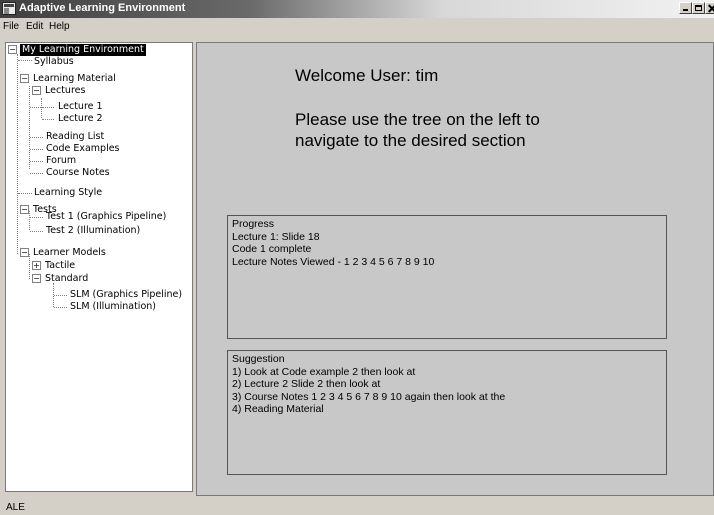 The width and height of the screenshot is (714, 515). Describe the element at coordinates (59, 26) in the screenshot. I see `menu-help: Help` at that location.